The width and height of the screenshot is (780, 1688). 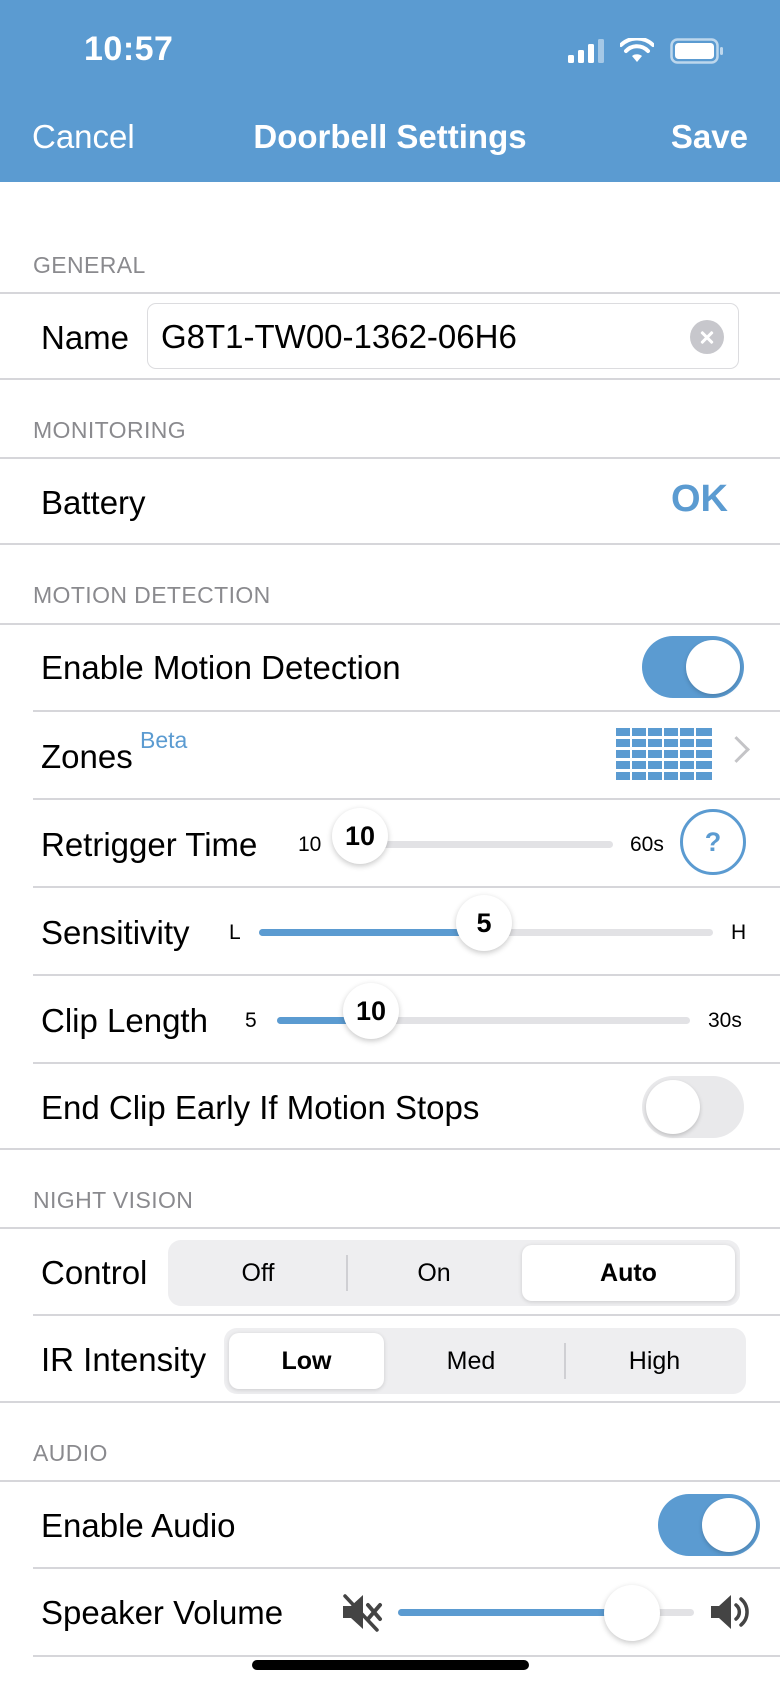 I want to click on clip-max-label: 30s, so click(x=725, y=1020).